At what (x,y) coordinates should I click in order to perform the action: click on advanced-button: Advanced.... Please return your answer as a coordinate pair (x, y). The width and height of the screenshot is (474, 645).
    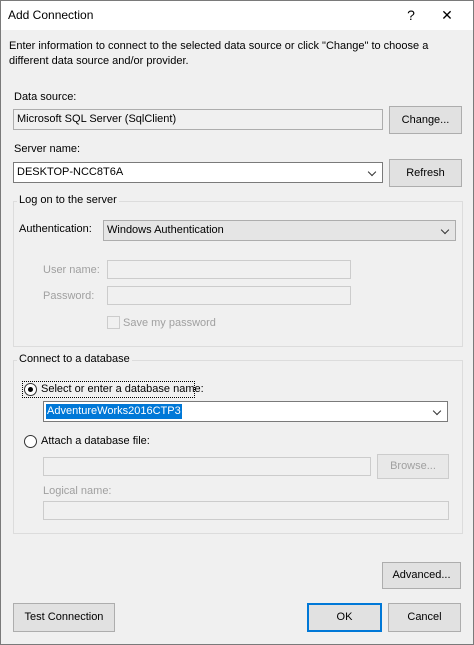
    Looking at the image, I should click on (421, 575).